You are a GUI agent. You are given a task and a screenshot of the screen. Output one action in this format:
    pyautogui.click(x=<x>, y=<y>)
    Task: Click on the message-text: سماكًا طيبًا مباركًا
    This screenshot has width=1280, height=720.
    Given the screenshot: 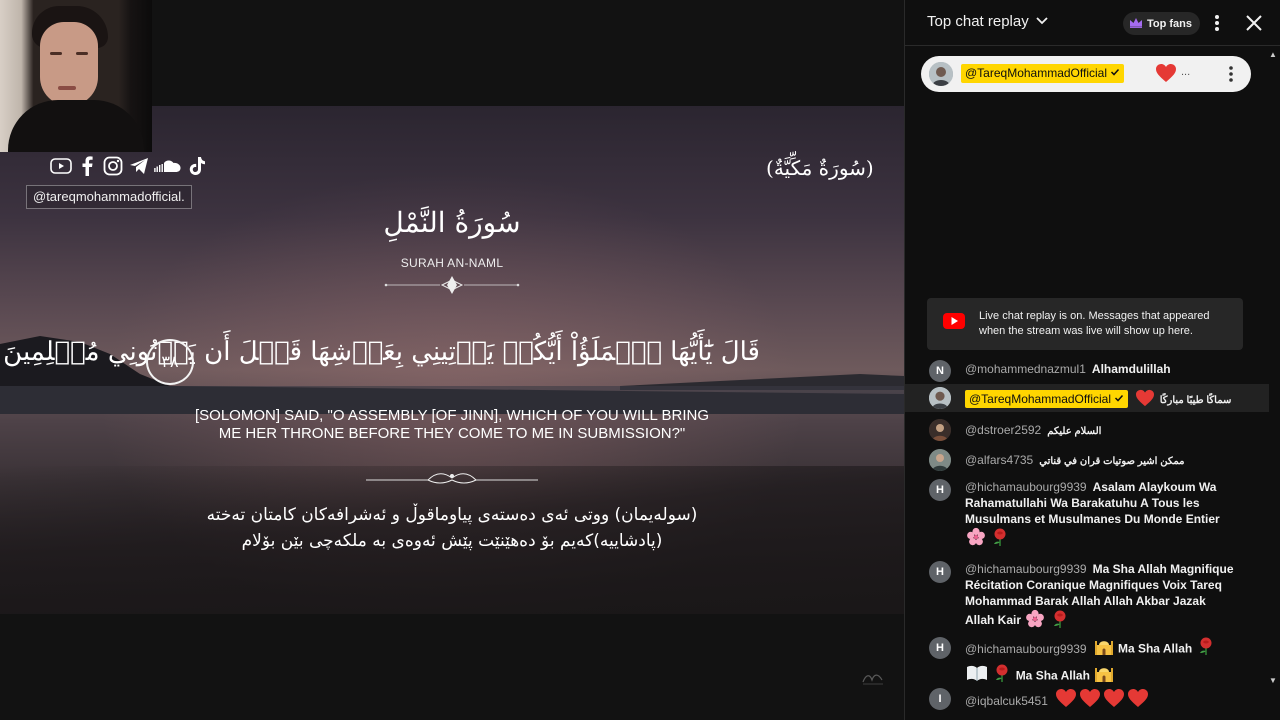 What is the action you would take?
    pyautogui.click(x=1195, y=401)
    